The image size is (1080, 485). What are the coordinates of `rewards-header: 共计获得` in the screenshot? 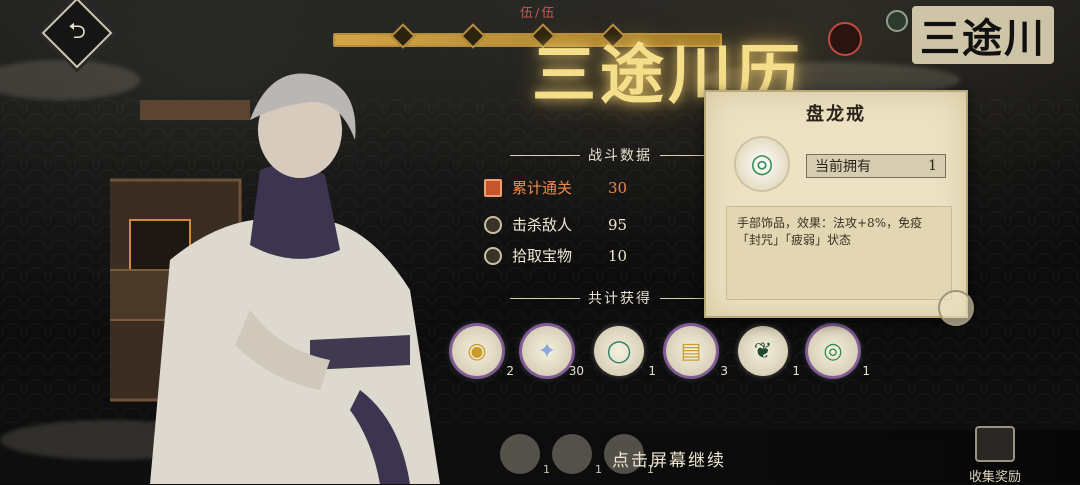 It's located at (620, 298).